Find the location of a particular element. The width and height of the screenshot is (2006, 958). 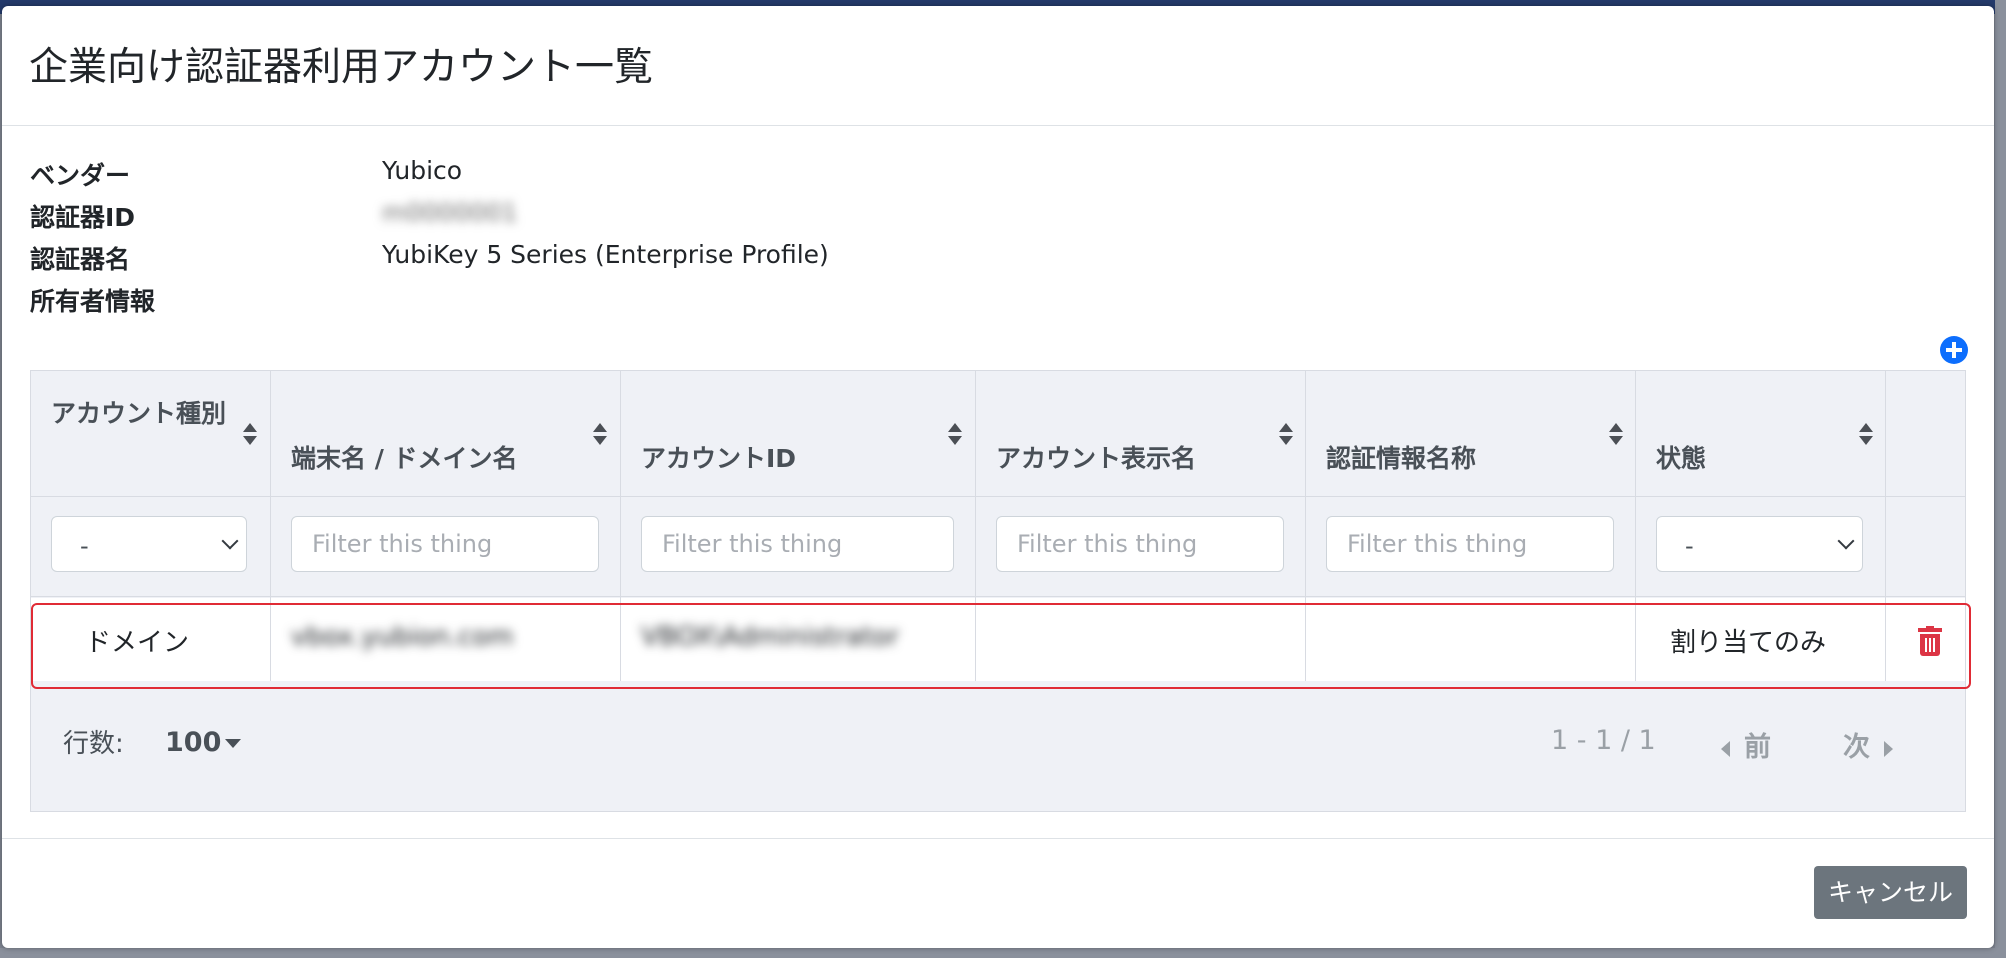

header-account-id: アカウントID is located at coordinates (798, 434).